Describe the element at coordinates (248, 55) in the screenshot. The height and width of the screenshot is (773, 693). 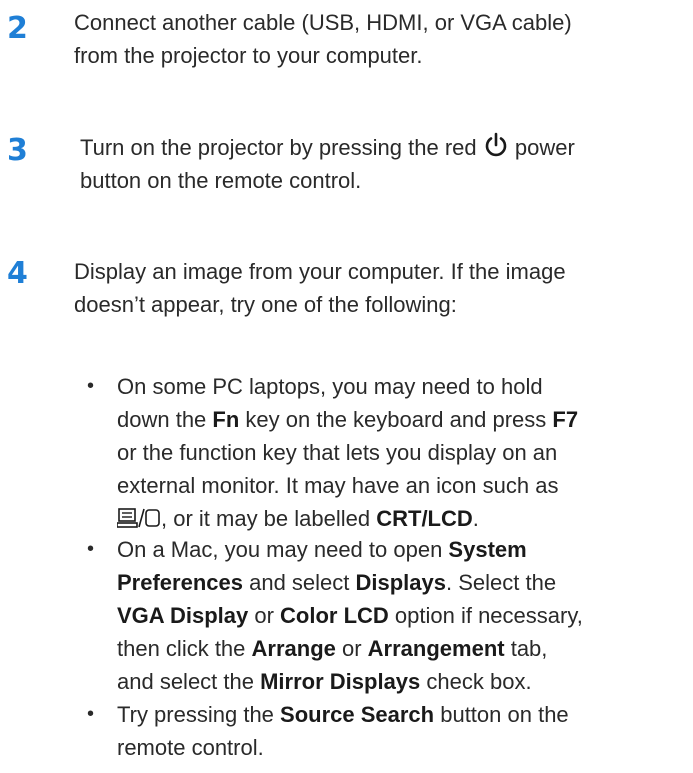
I see `step-text-line: from the projector to your computer.` at that location.